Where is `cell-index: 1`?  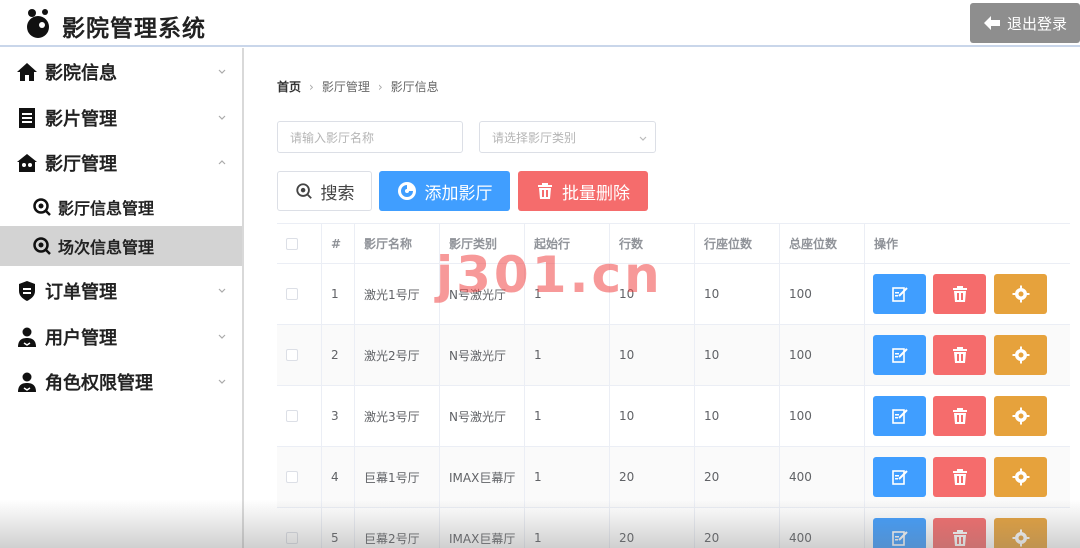
cell-index: 1 is located at coordinates (338, 294).